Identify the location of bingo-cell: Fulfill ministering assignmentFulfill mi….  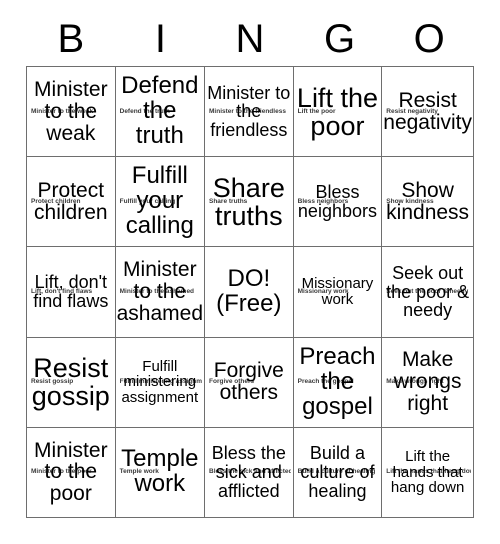
(160, 382).